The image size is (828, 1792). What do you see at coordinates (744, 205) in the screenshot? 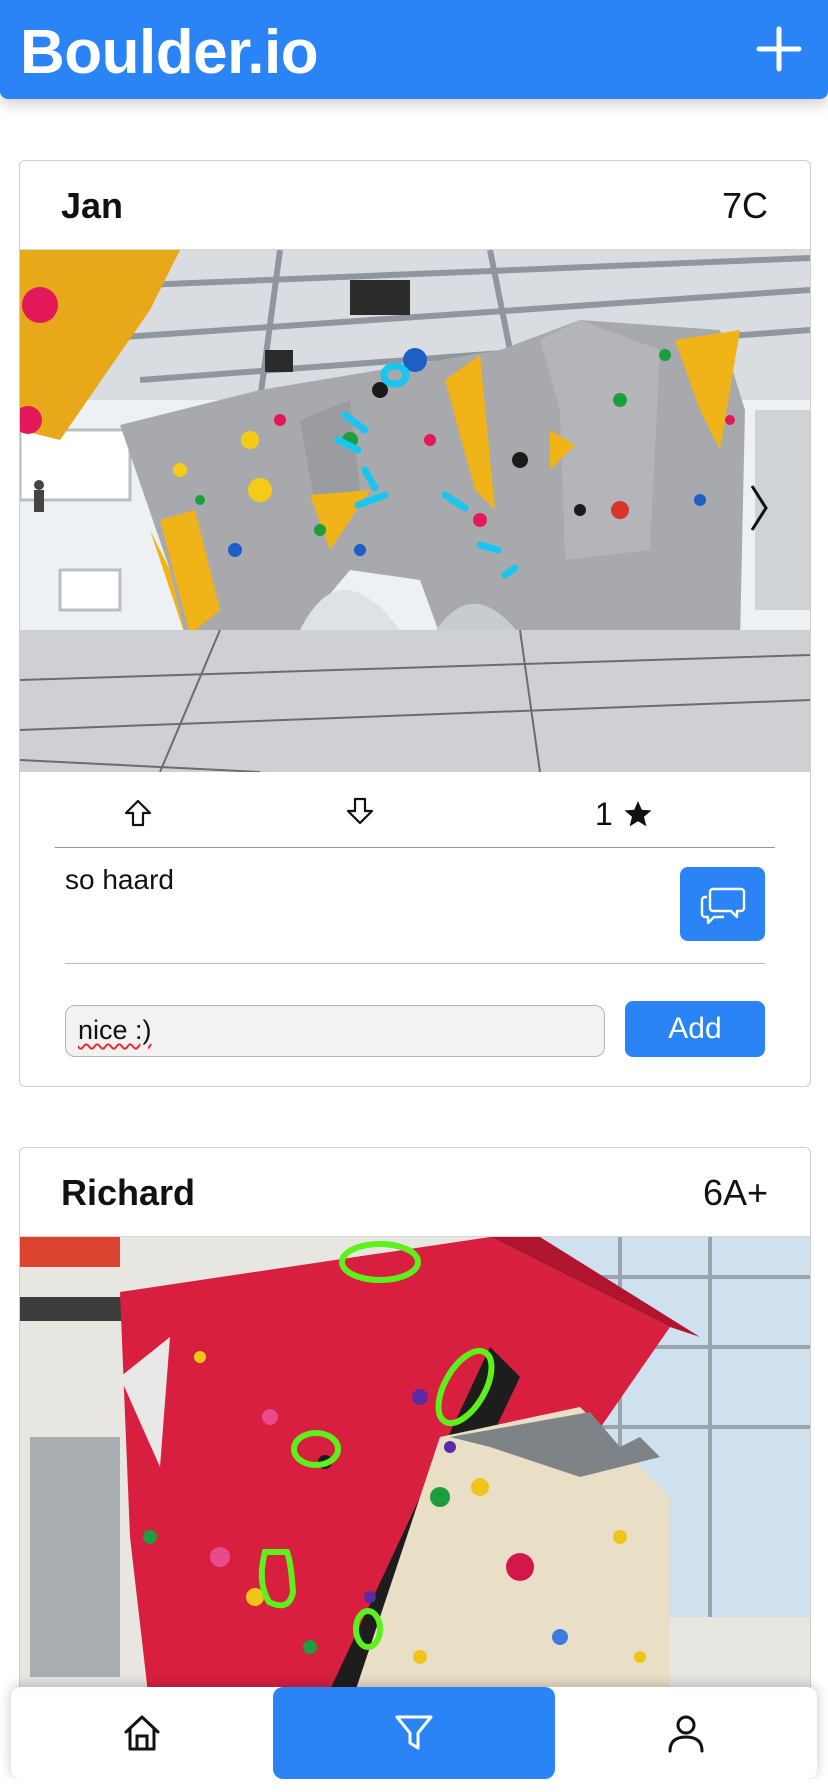
I see `post-grade: 7C` at bounding box center [744, 205].